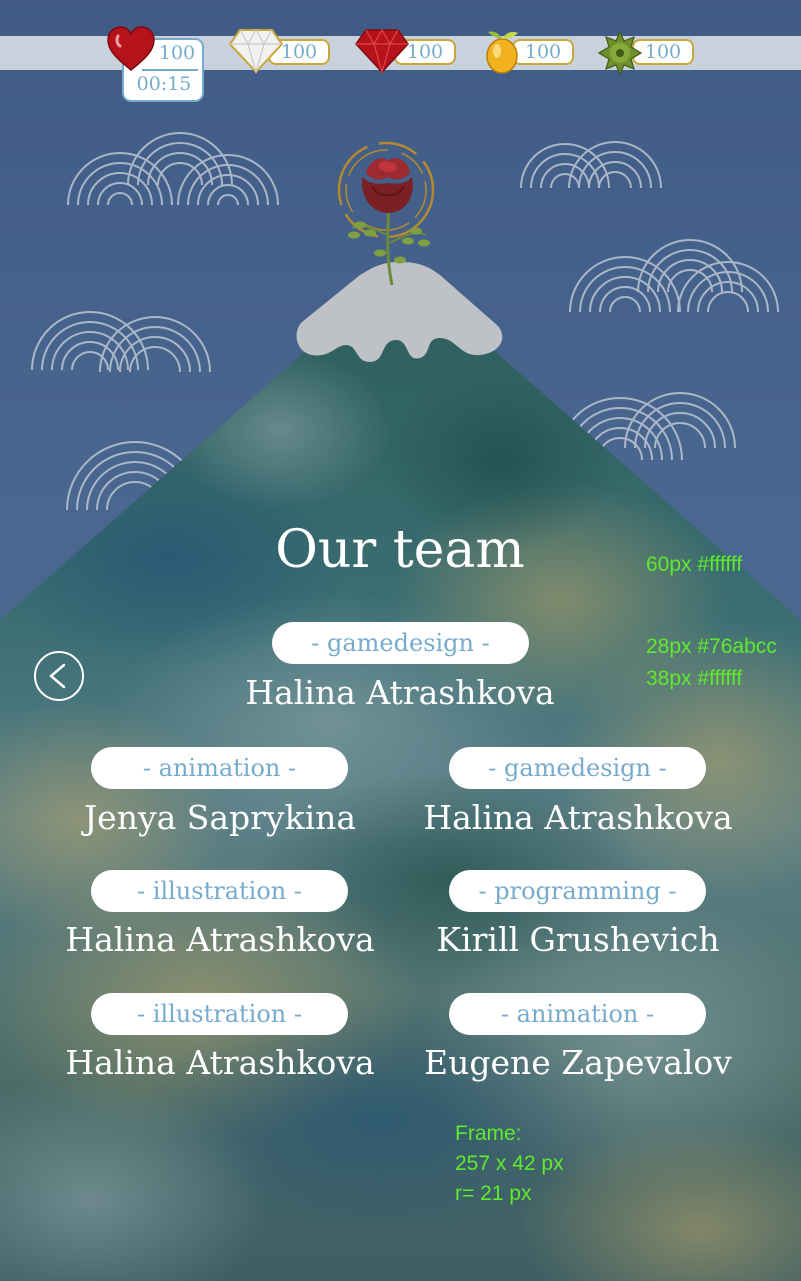 This screenshot has width=801, height=1281. What do you see at coordinates (493, 1193) in the screenshot?
I see `frame-radius-note: r= 21 px` at bounding box center [493, 1193].